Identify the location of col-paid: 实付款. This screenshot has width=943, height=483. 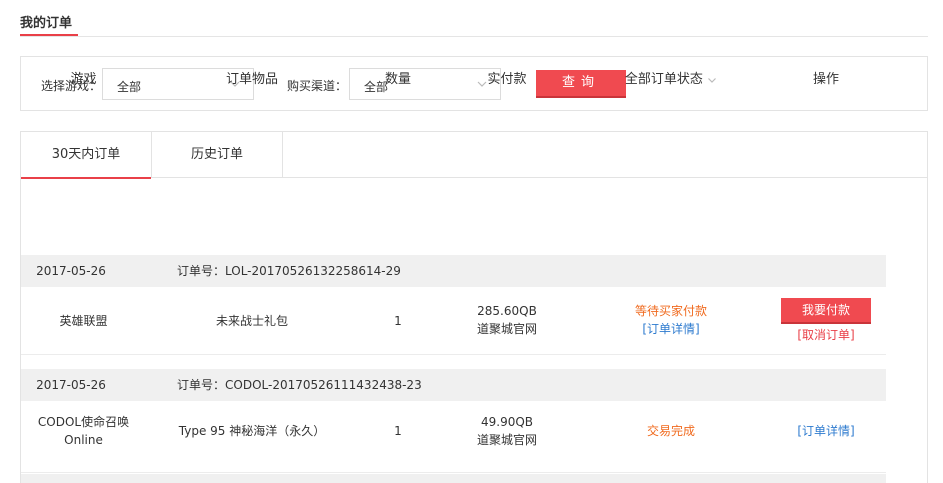
(507, 79).